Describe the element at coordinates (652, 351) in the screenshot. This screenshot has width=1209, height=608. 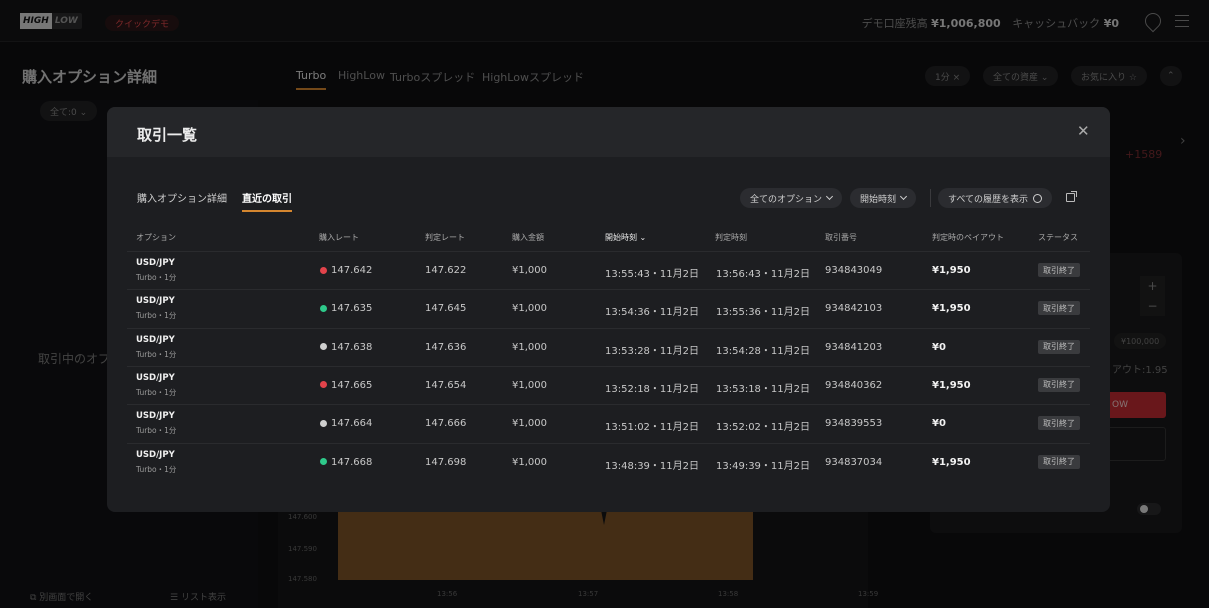
I see `start-time: 13:53:28・11月2日` at that location.